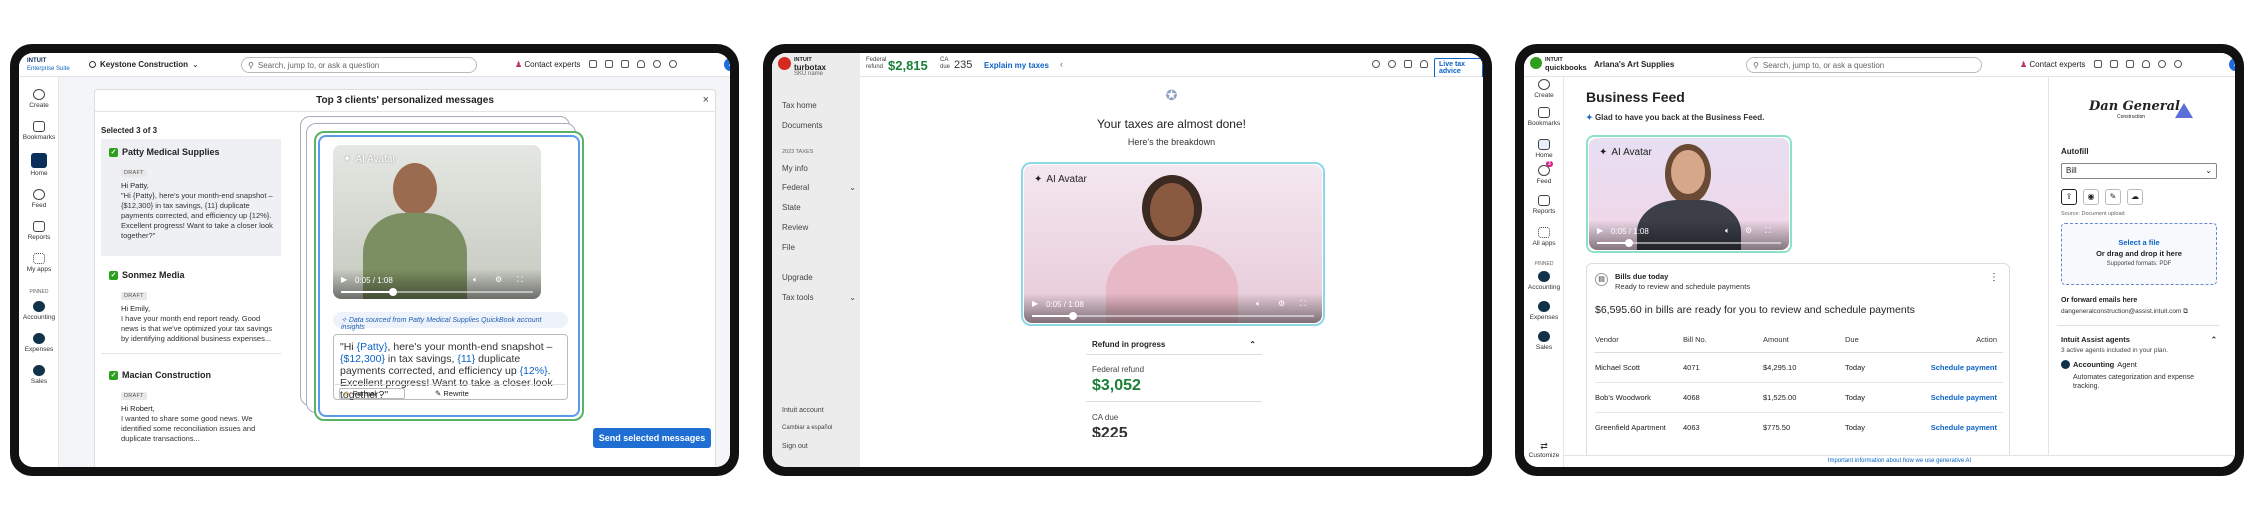  What do you see at coordinates (2185, 311) in the screenshot?
I see `copy-icon: ⧉` at bounding box center [2185, 311].